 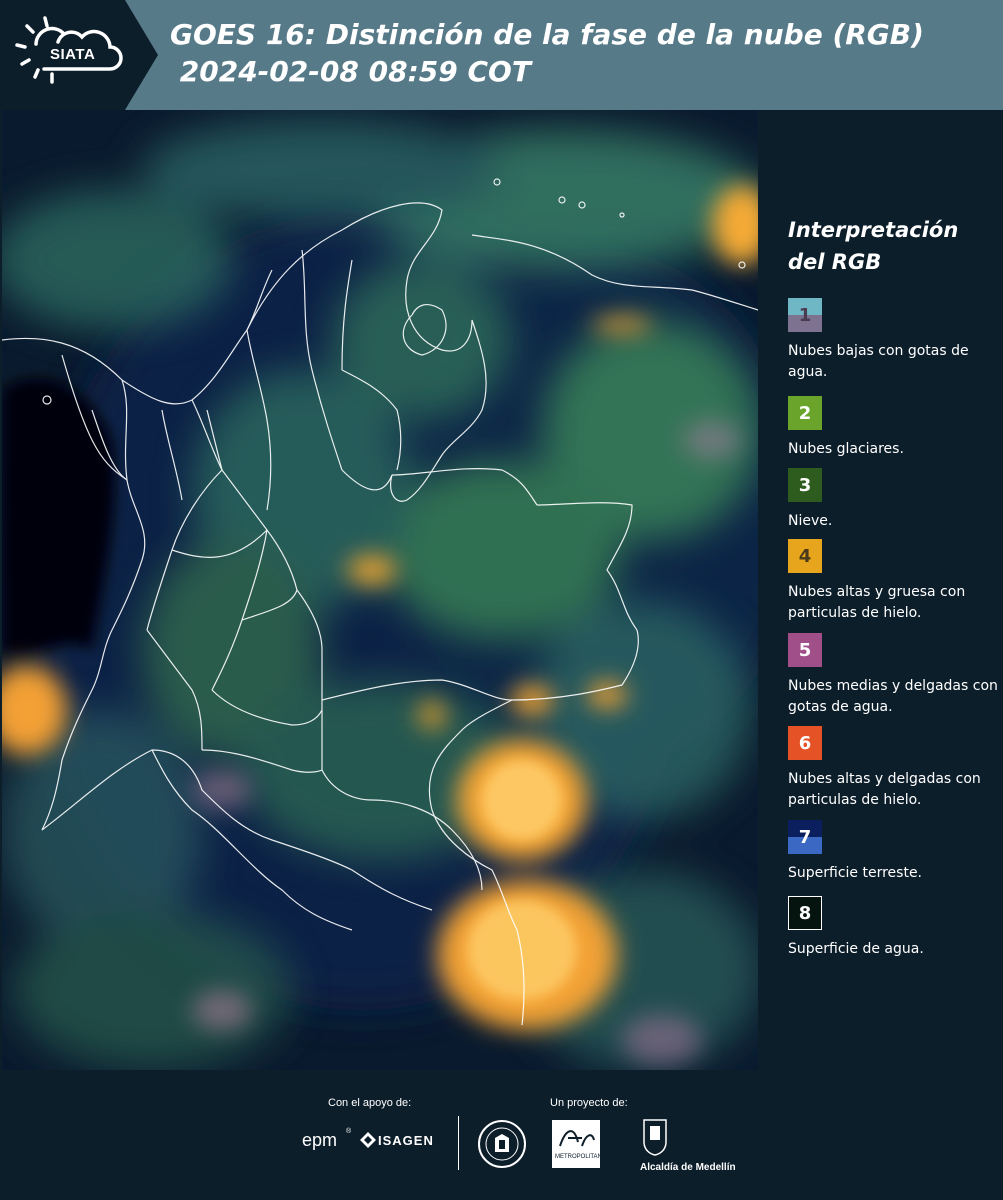 I want to click on legend-swatch-1: 1, so click(x=805, y=315).